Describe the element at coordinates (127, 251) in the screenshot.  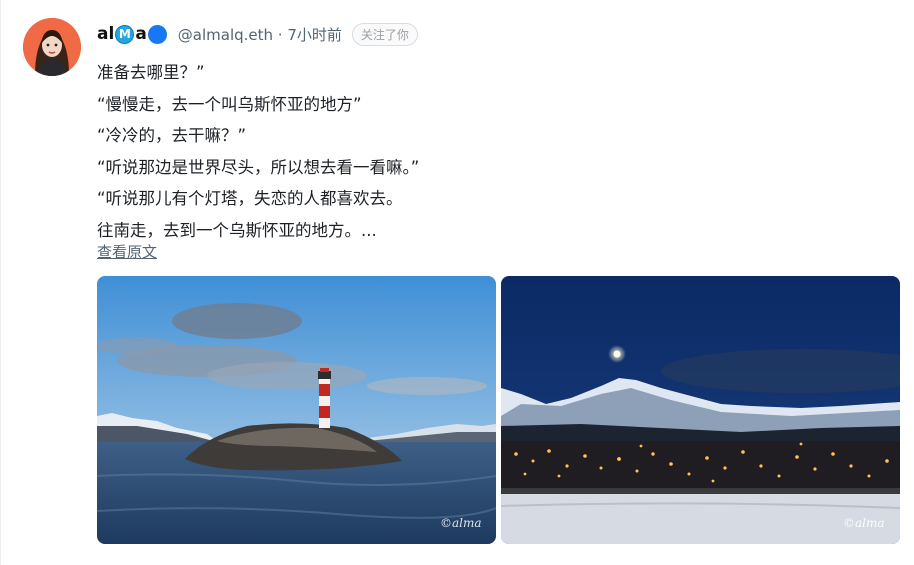
I see `show-original-link: 查看原文` at that location.